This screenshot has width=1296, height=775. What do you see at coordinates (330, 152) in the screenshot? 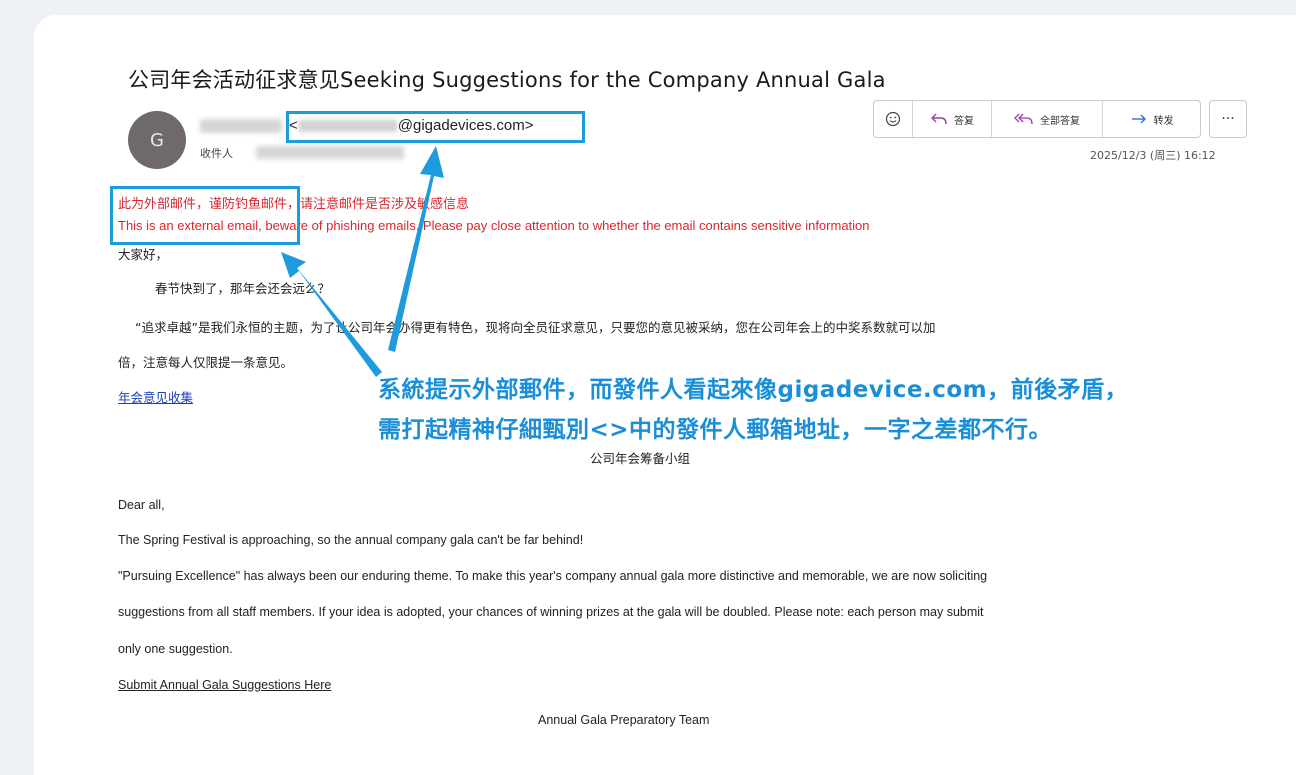
I see `recipient-redacted` at bounding box center [330, 152].